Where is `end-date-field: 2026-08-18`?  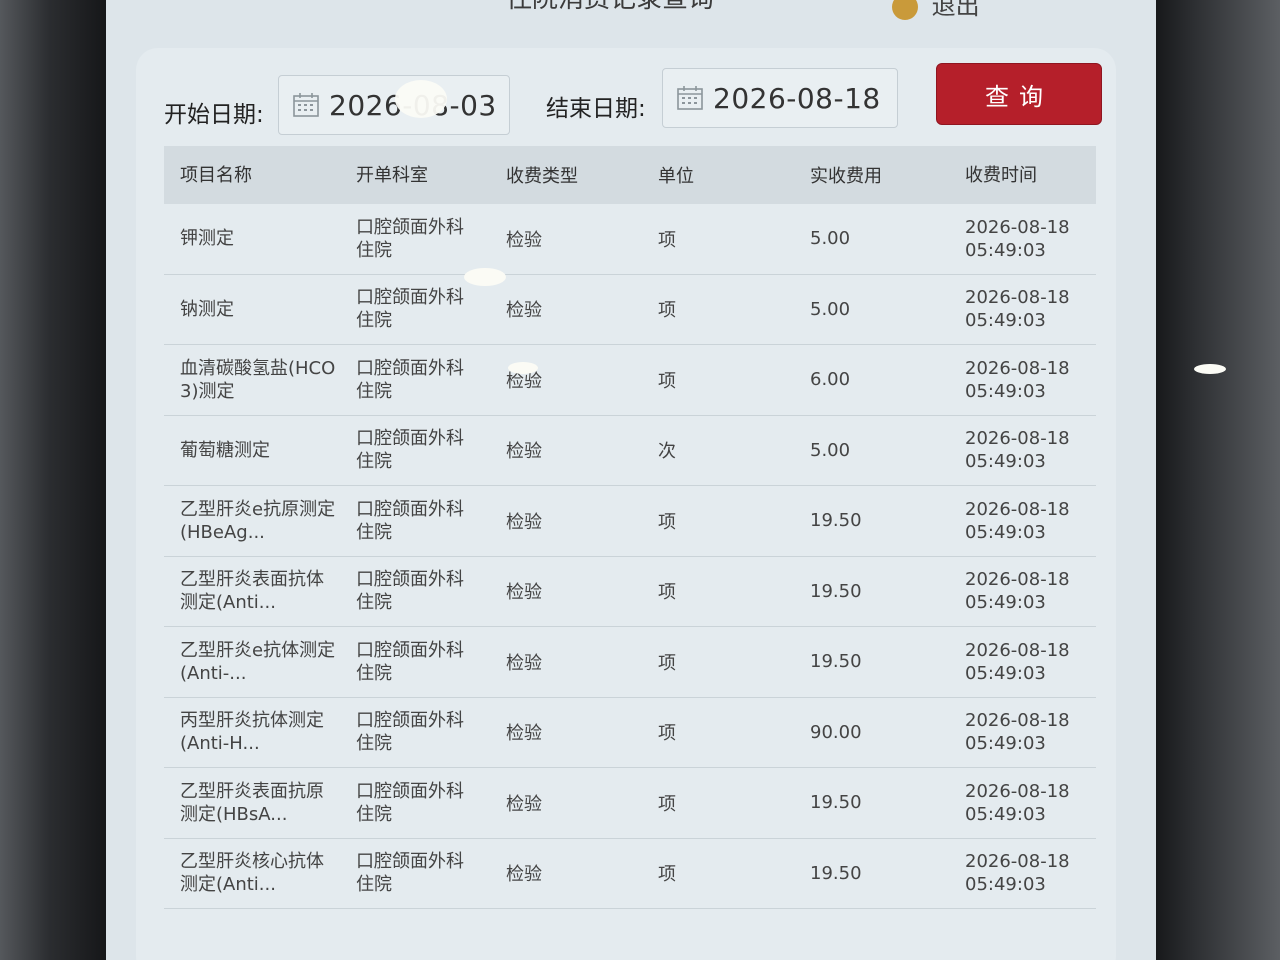
end-date-field: 2026-08-18 is located at coordinates (780, 98).